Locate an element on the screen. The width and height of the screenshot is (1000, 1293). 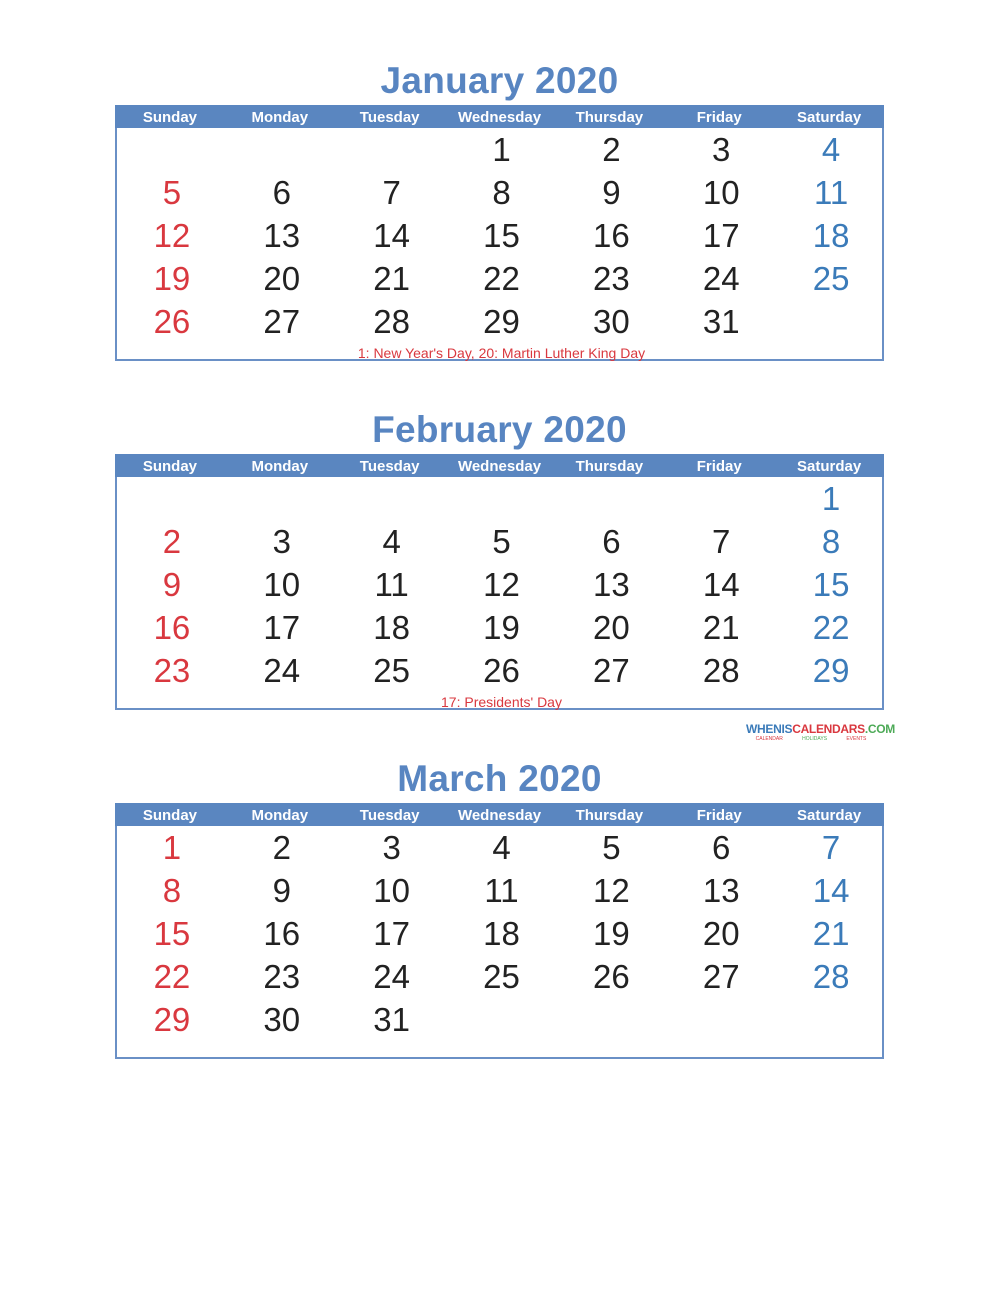
day-cell: 21 is located at coordinates (721, 627).